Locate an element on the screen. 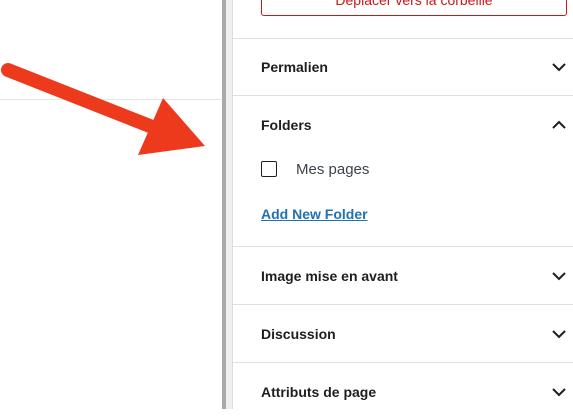 The height and width of the screenshot is (420, 573). folder-checkbox is located at coordinates (269, 169).